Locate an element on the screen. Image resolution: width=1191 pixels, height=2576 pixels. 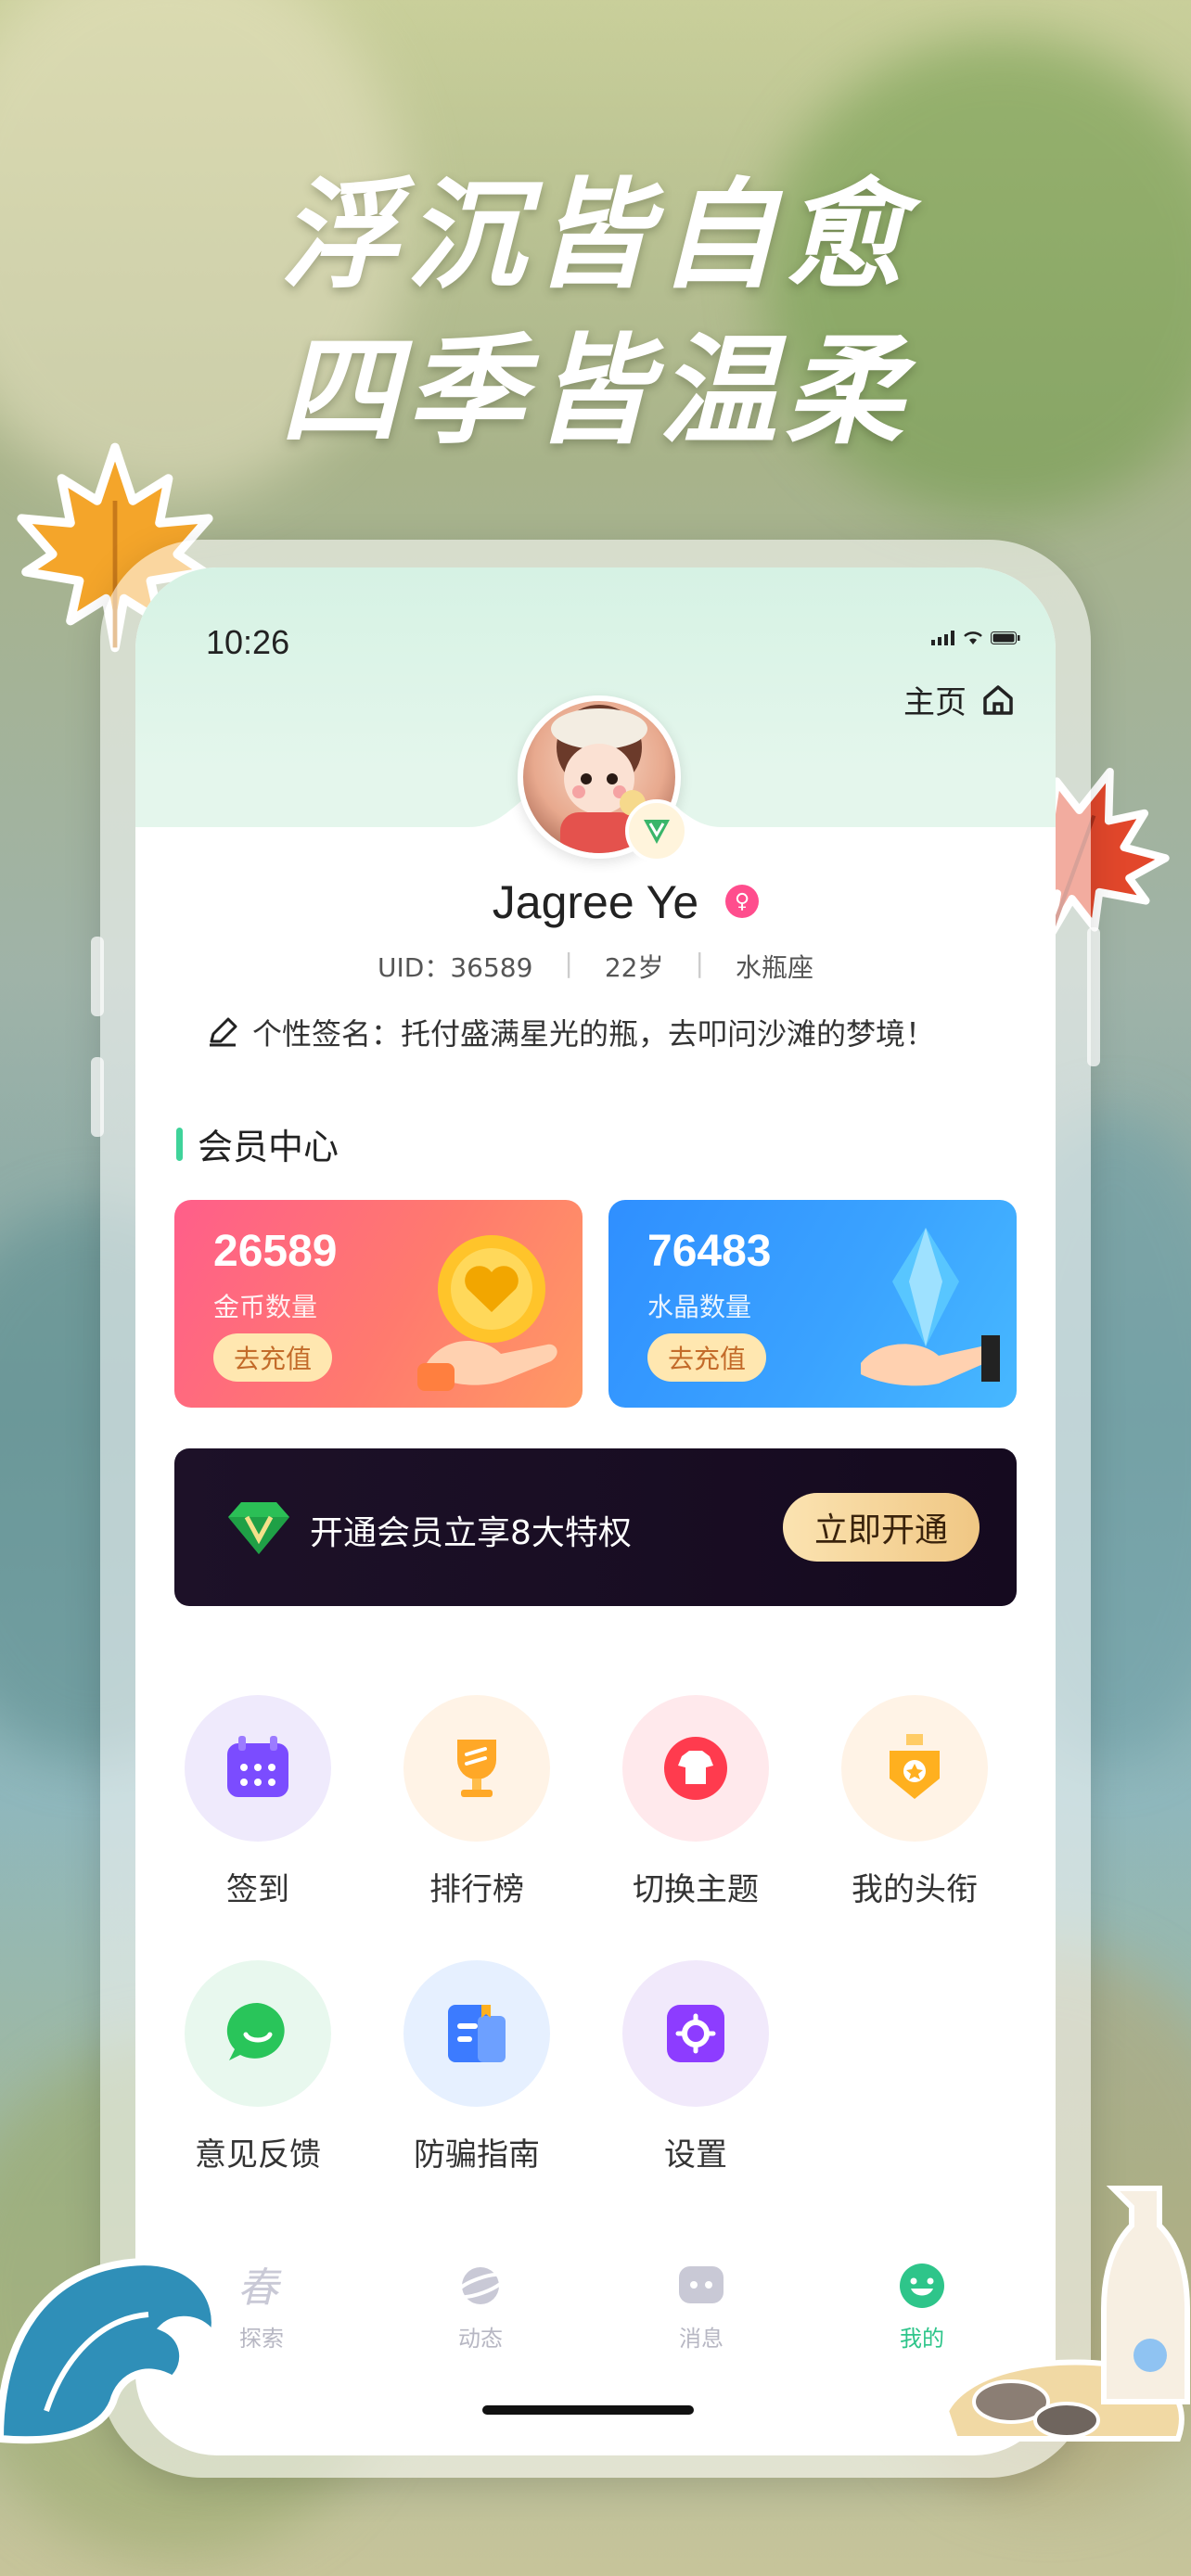
svg-text: 春 is located at coordinates (259, 2287).